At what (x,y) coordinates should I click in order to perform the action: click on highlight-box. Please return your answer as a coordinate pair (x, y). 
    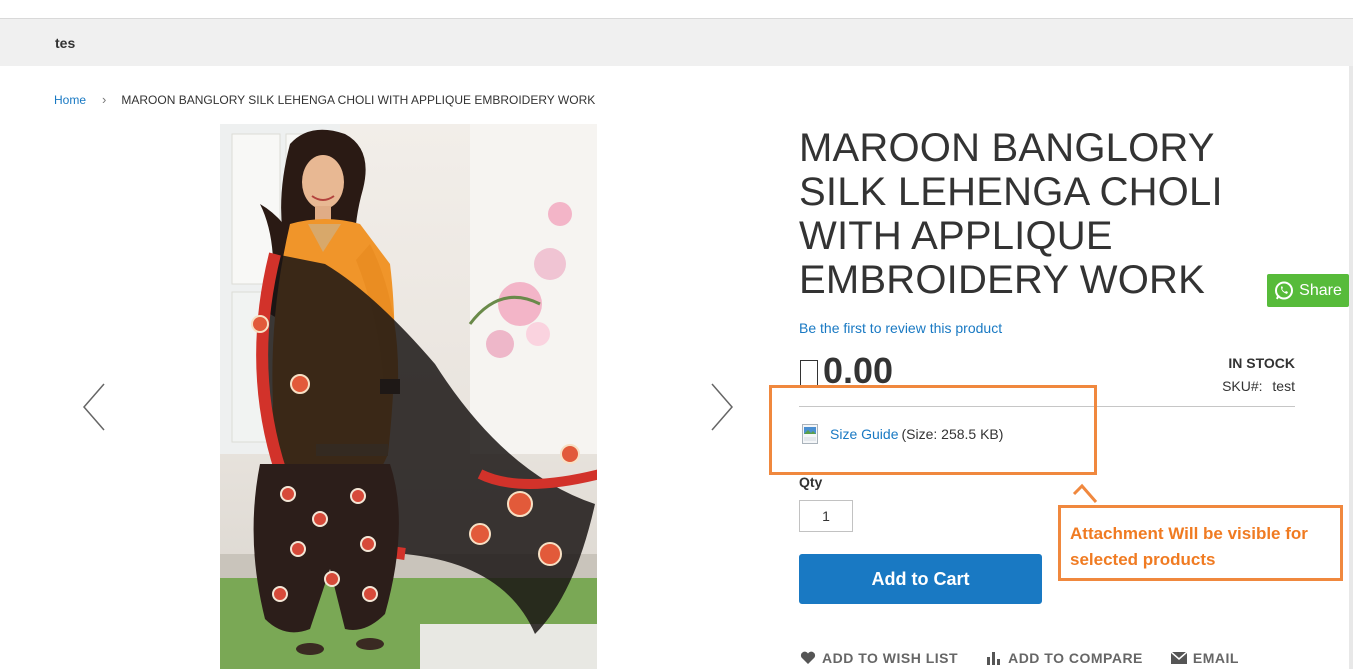
    Looking at the image, I should click on (933, 430).